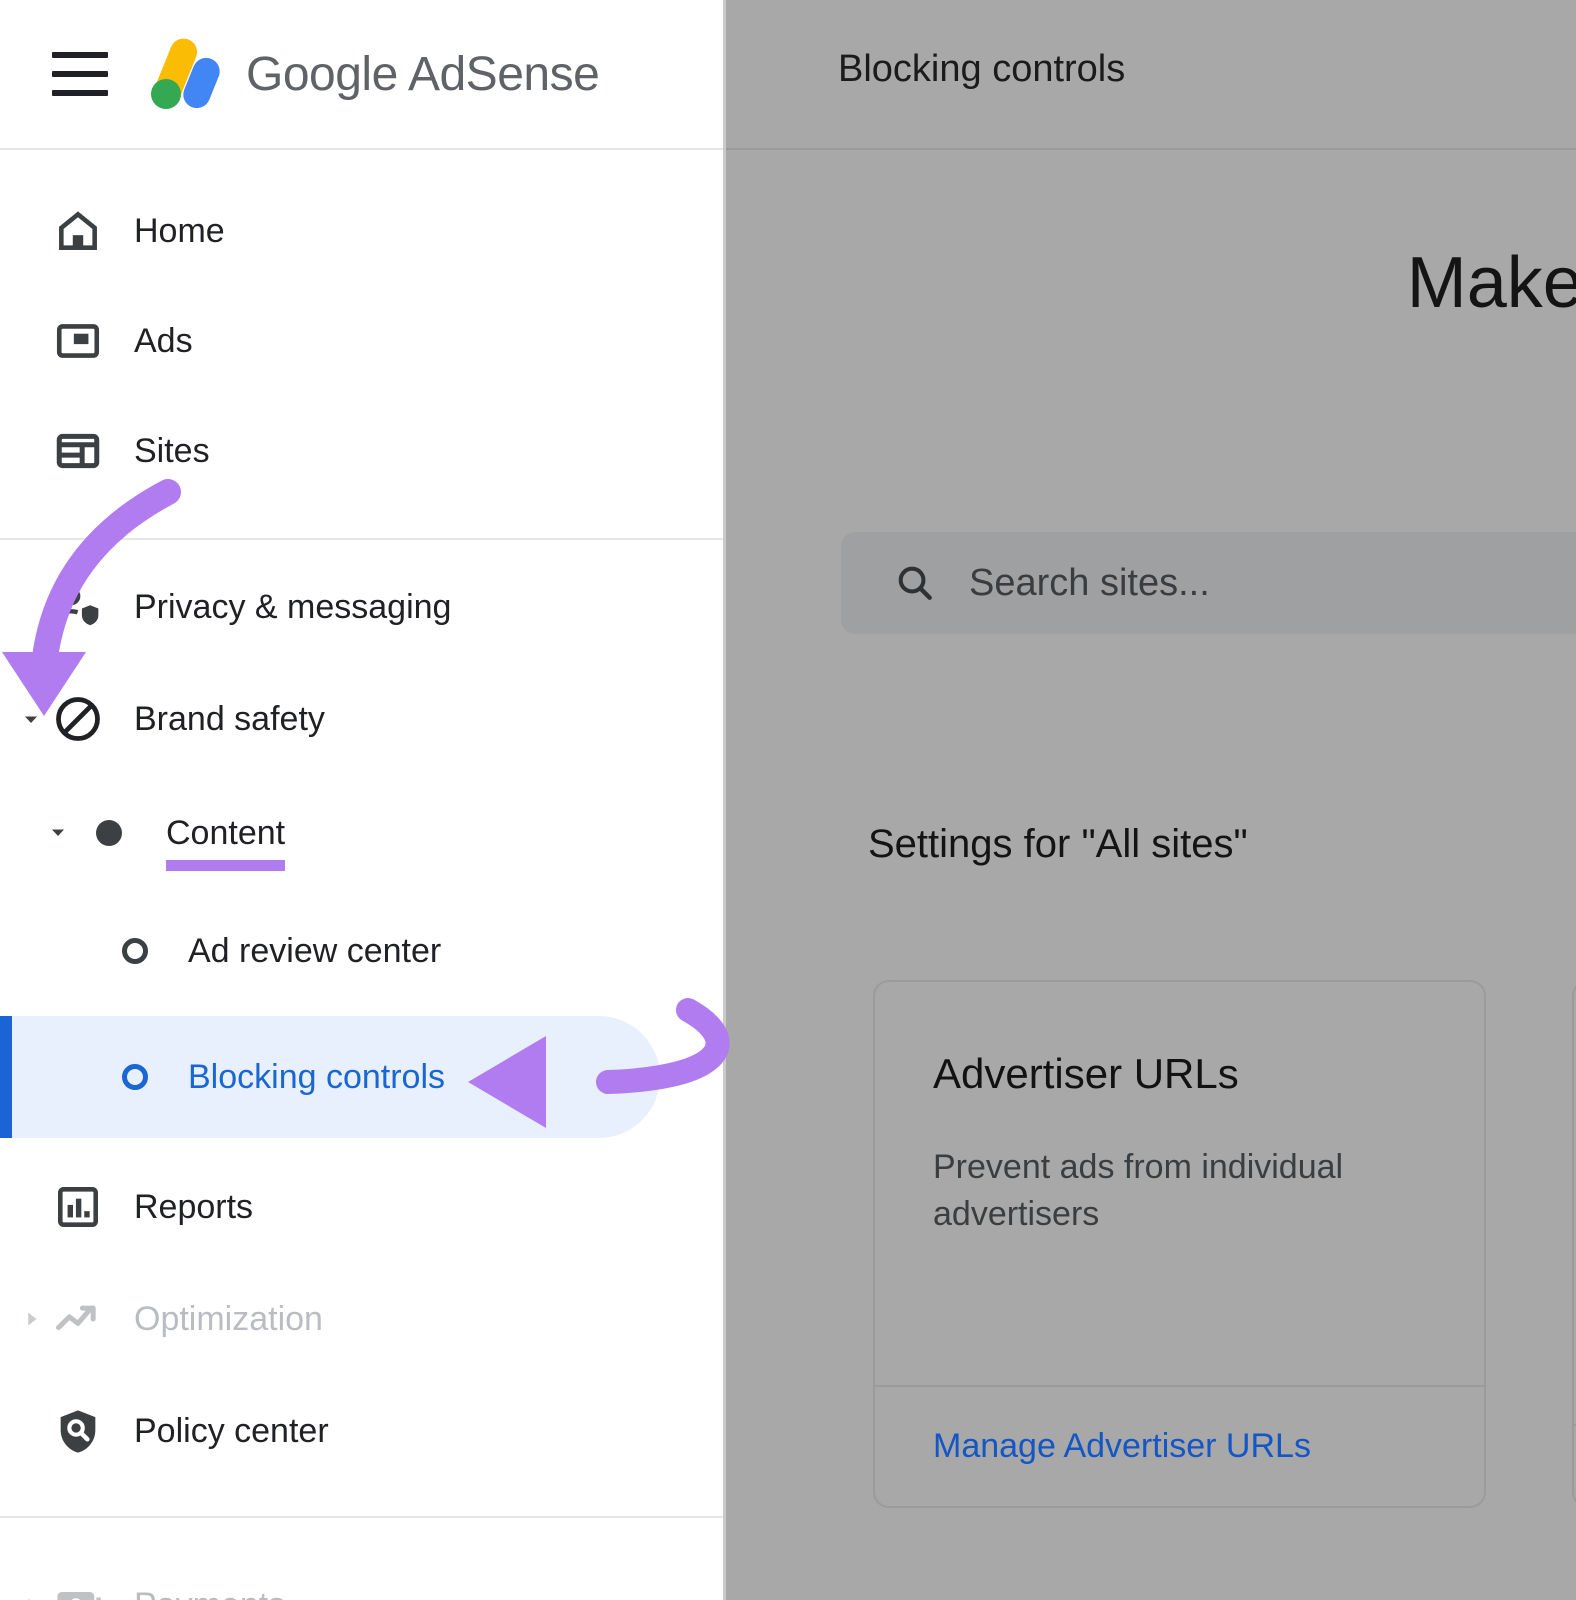 Image resolution: width=1576 pixels, height=1600 pixels. Describe the element at coordinates (78, 1589) in the screenshot. I see `money-bill-icon` at that location.